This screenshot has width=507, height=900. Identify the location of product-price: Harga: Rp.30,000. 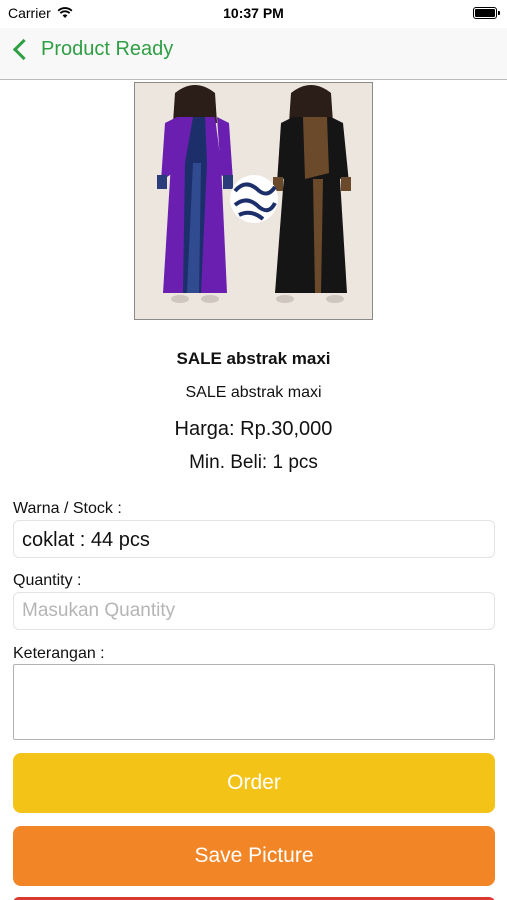
(253, 429).